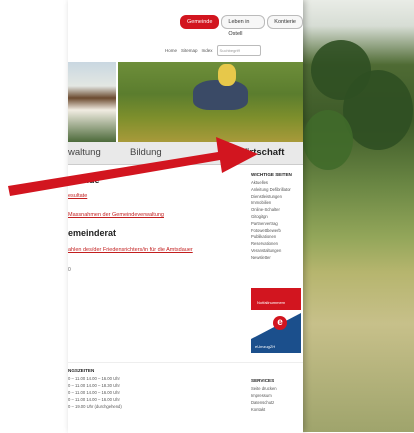 The width and height of the screenshot is (414, 433). I want to click on sidebar-item: Dienstleistungen, so click(276, 197).